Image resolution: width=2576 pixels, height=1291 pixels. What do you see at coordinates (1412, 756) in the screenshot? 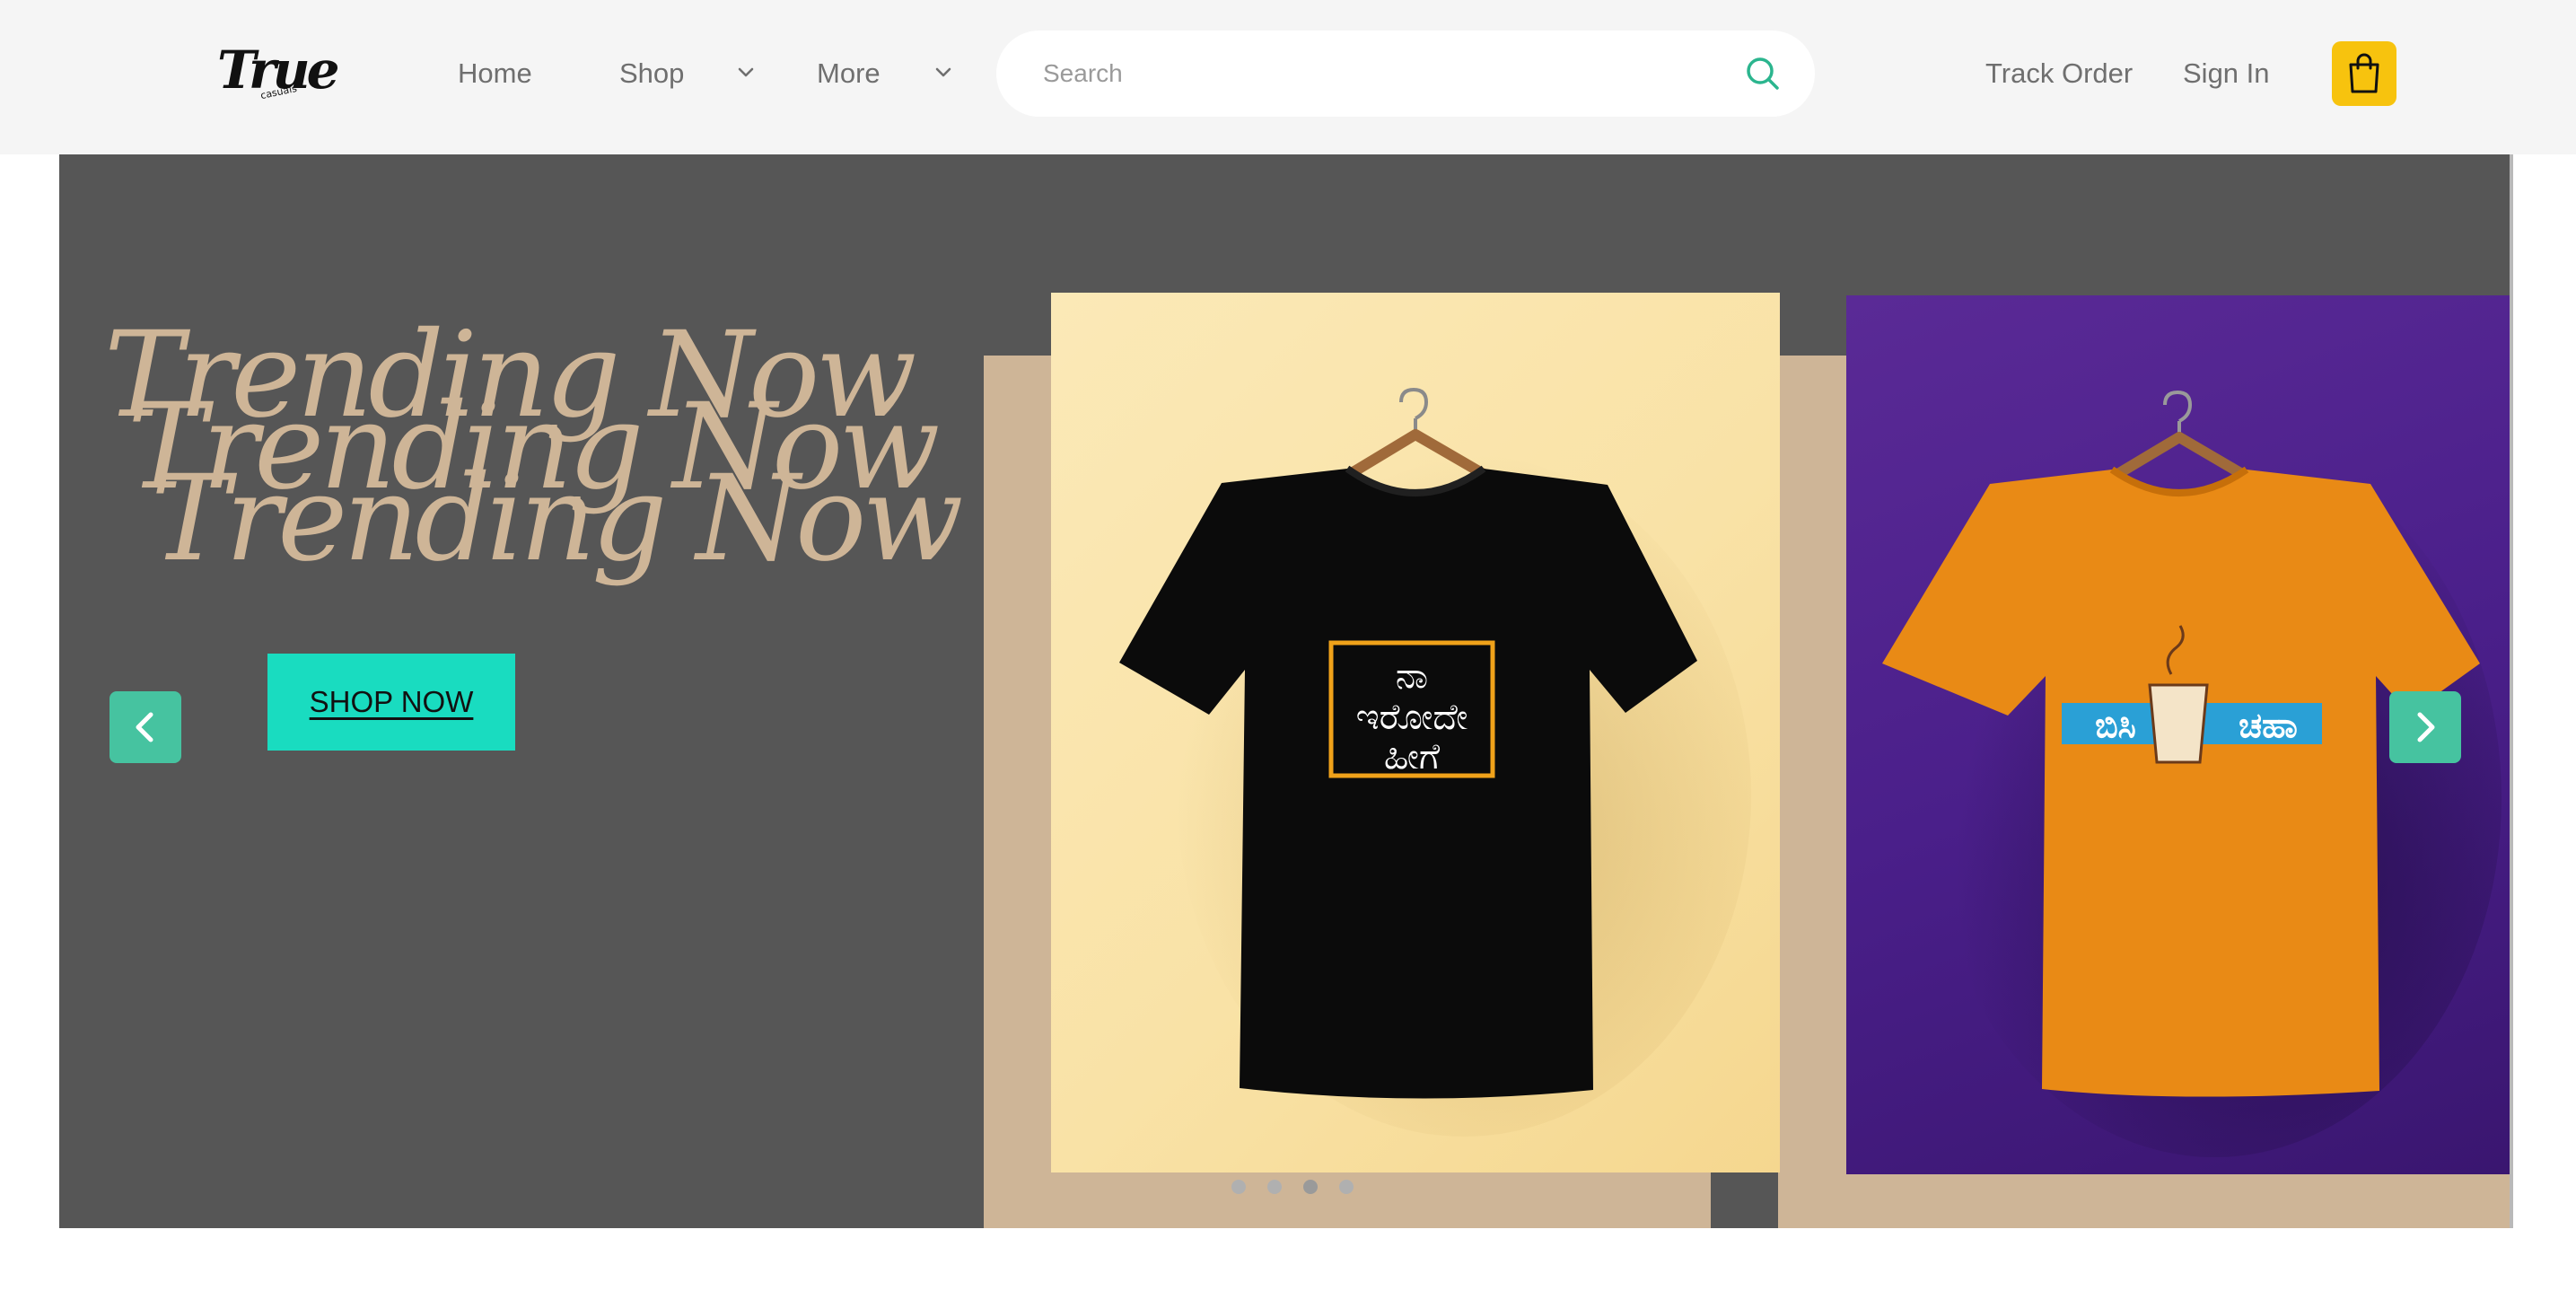
I see `svg-text: ಹೀಗೆ` at bounding box center [1412, 756].